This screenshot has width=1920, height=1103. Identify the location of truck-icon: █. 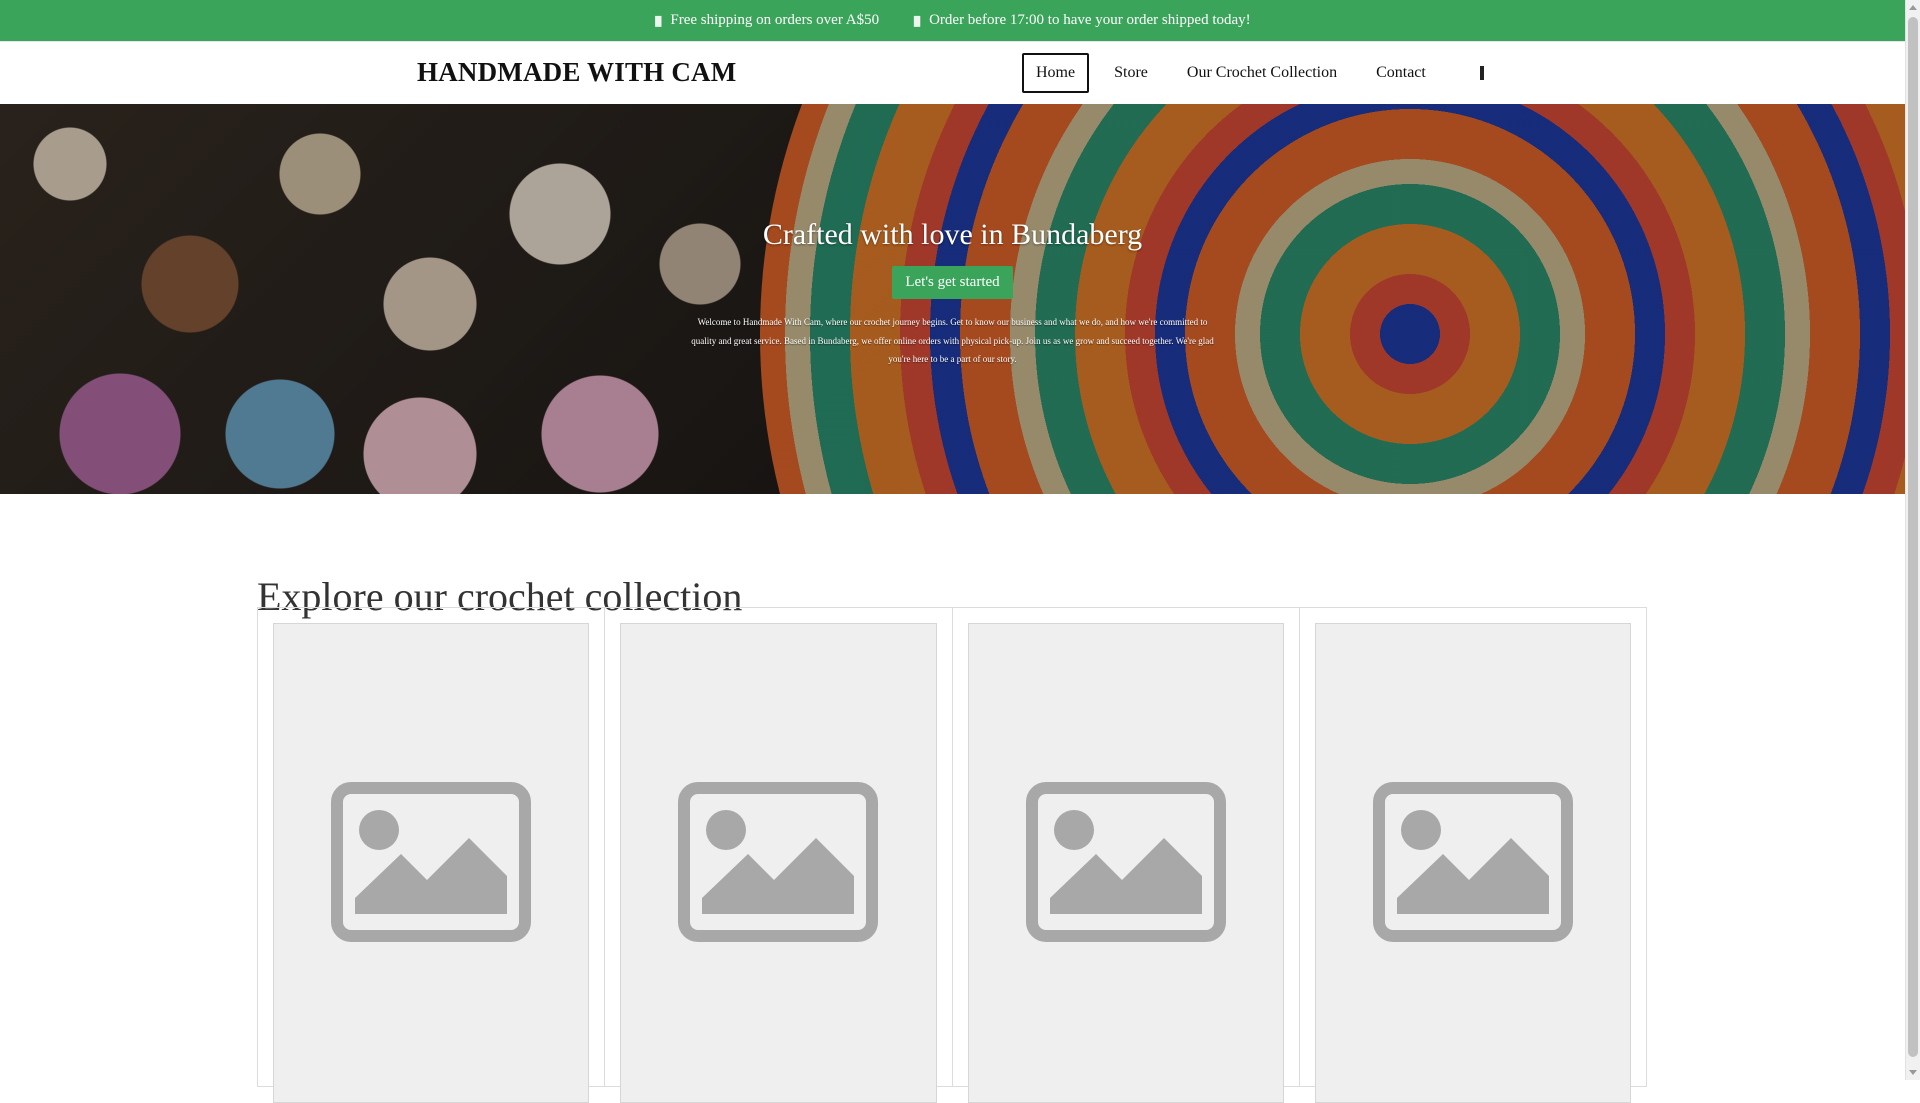
(658, 20).